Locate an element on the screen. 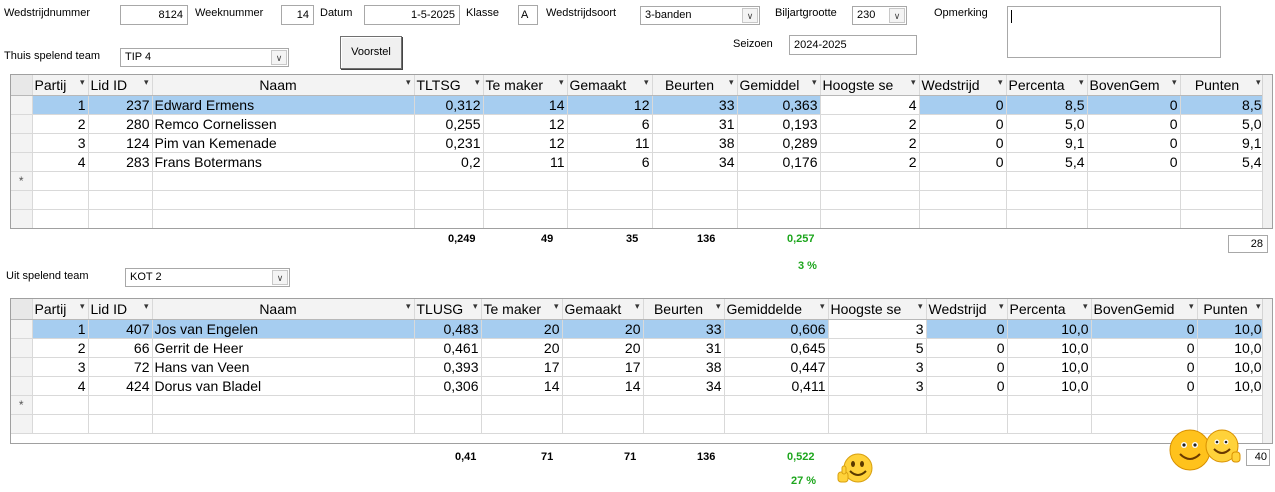  table-cell: 6 is located at coordinates (610, 124).